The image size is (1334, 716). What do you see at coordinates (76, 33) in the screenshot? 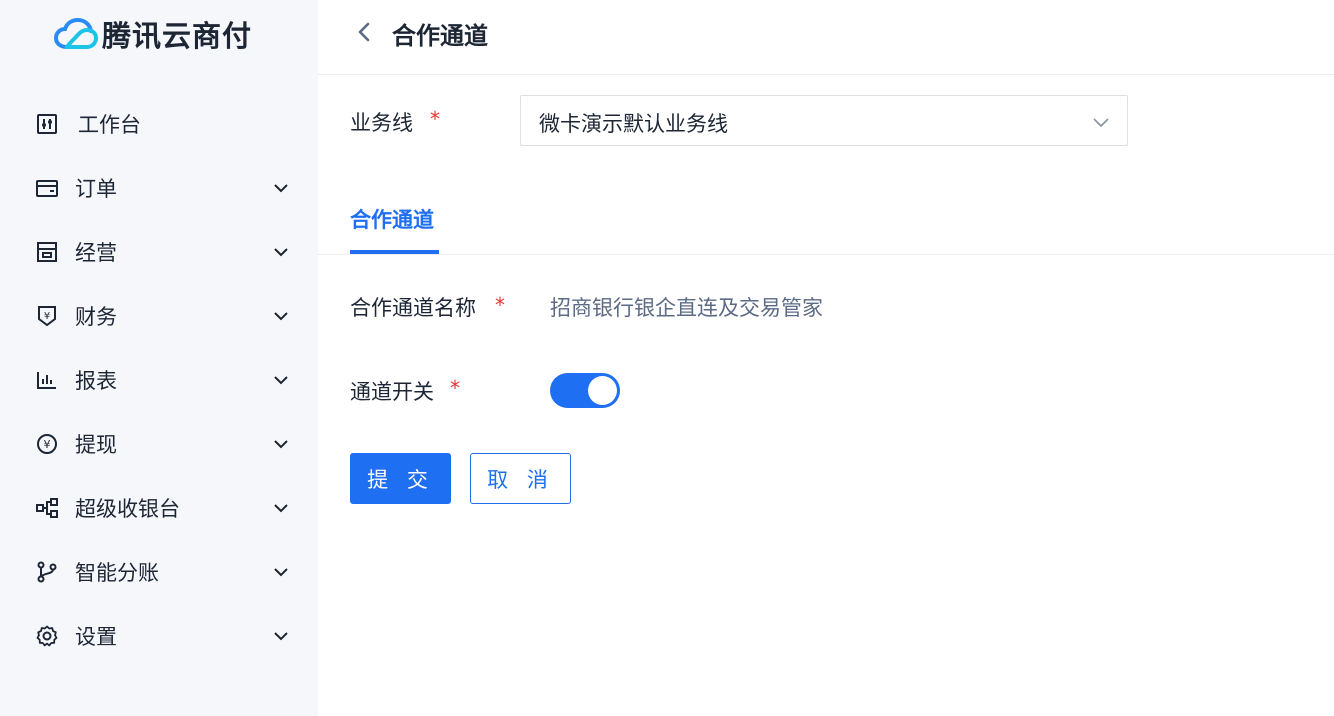
I see `cloud-logo-icon` at bounding box center [76, 33].